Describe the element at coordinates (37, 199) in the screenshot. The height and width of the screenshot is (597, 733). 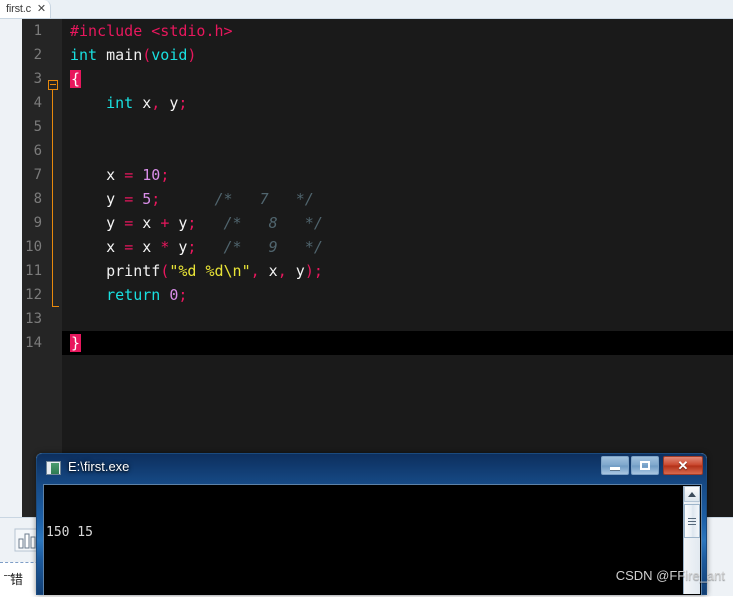
I see `line-number: 8` at that location.